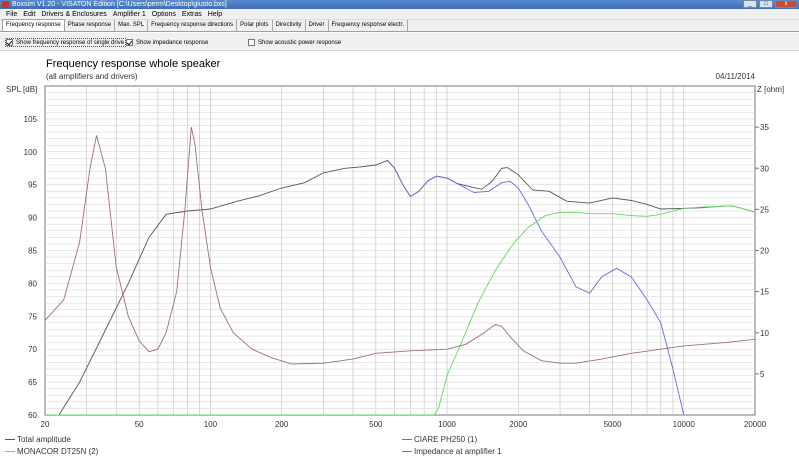 This screenshot has width=799, height=464. I want to click on y-tick-label: 100, so click(31, 152).